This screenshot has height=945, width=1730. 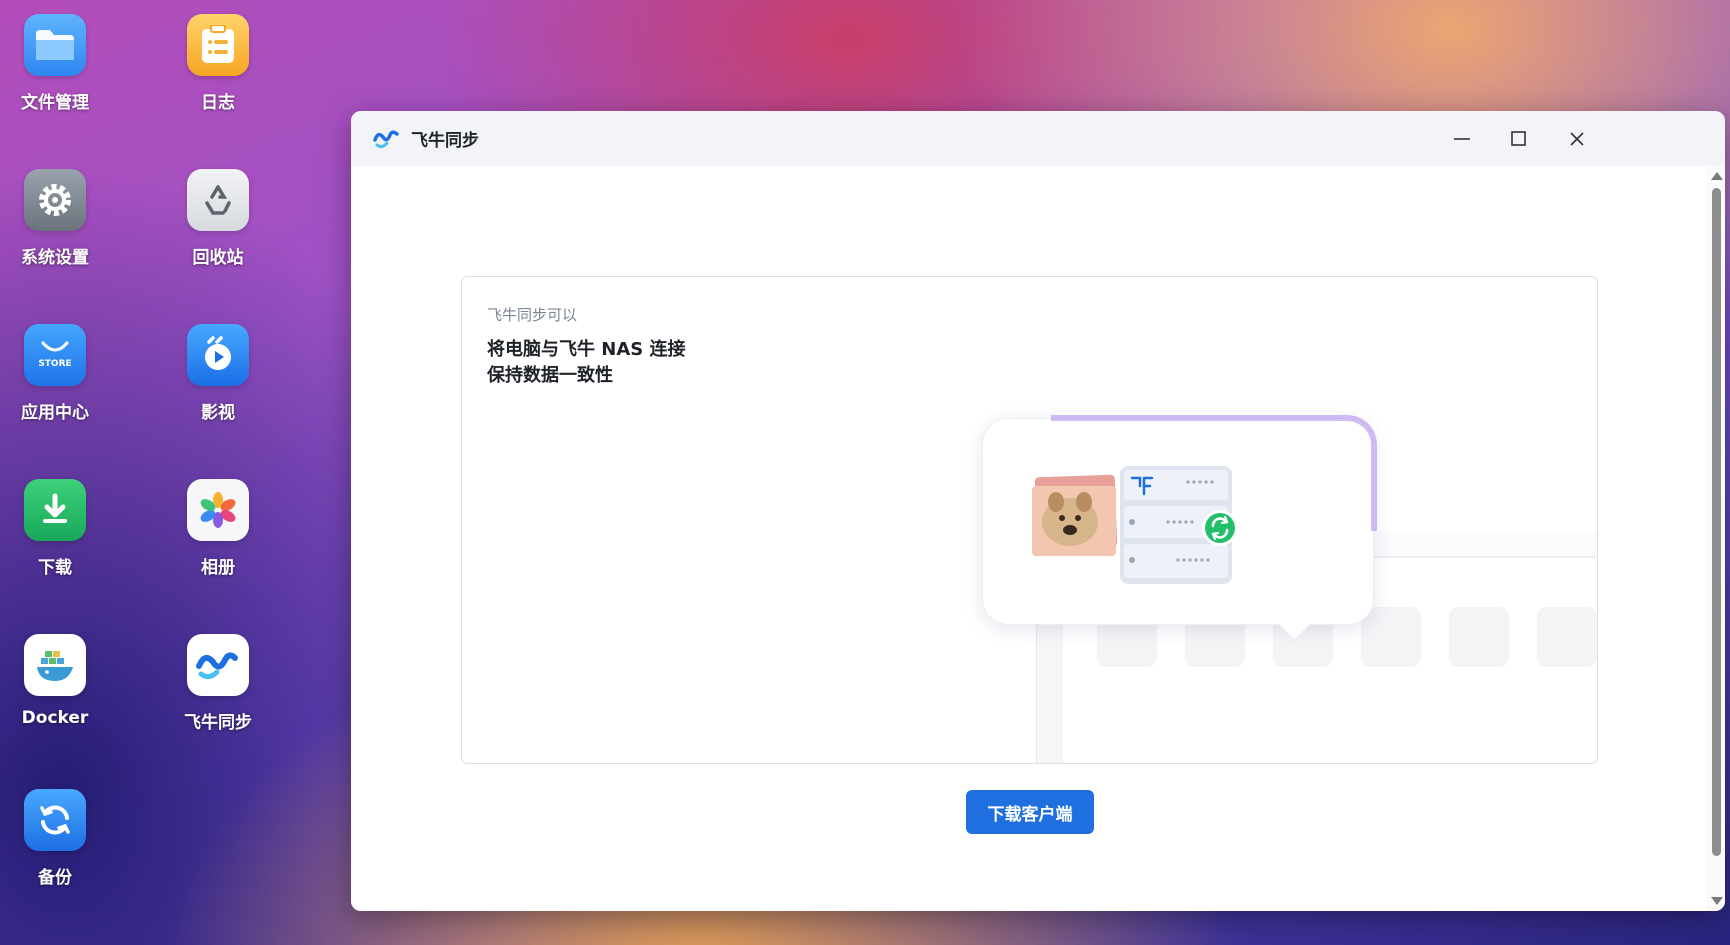 What do you see at coordinates (218, 103) in the screenshot?
I see `desktop-icon-label: 日志` at bounding box center [218, 103].